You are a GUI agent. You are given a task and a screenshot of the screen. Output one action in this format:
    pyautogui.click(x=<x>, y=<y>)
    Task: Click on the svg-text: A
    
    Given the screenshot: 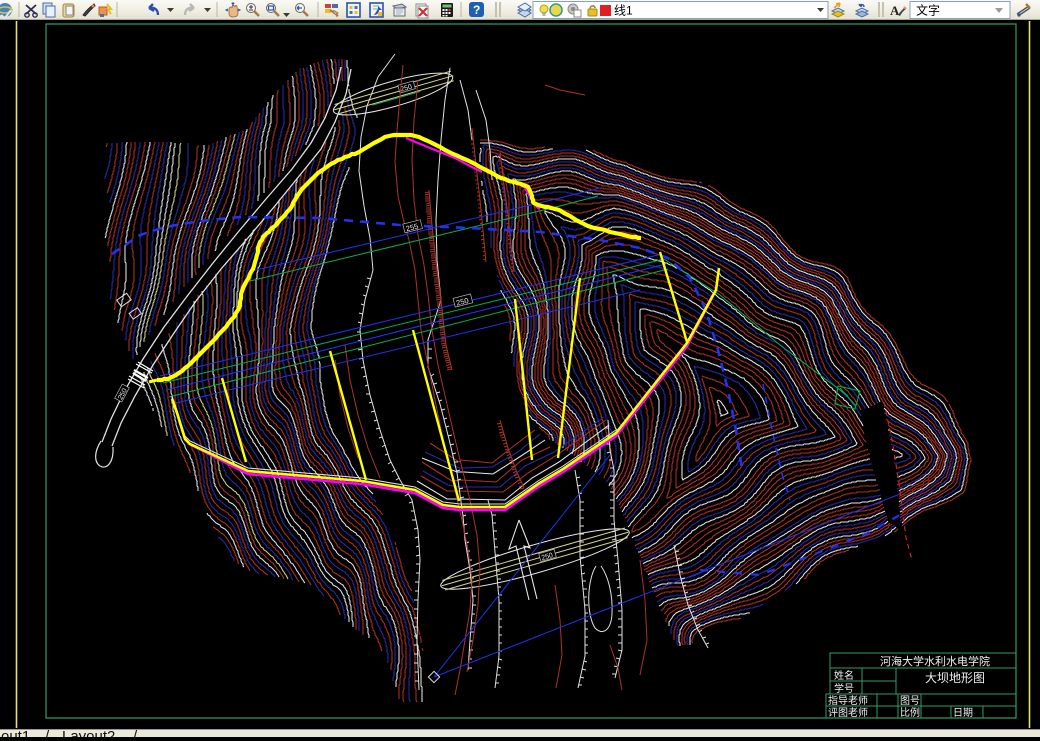 What is the action you would take?
    pyautogui.click(x=895, y=10)
    